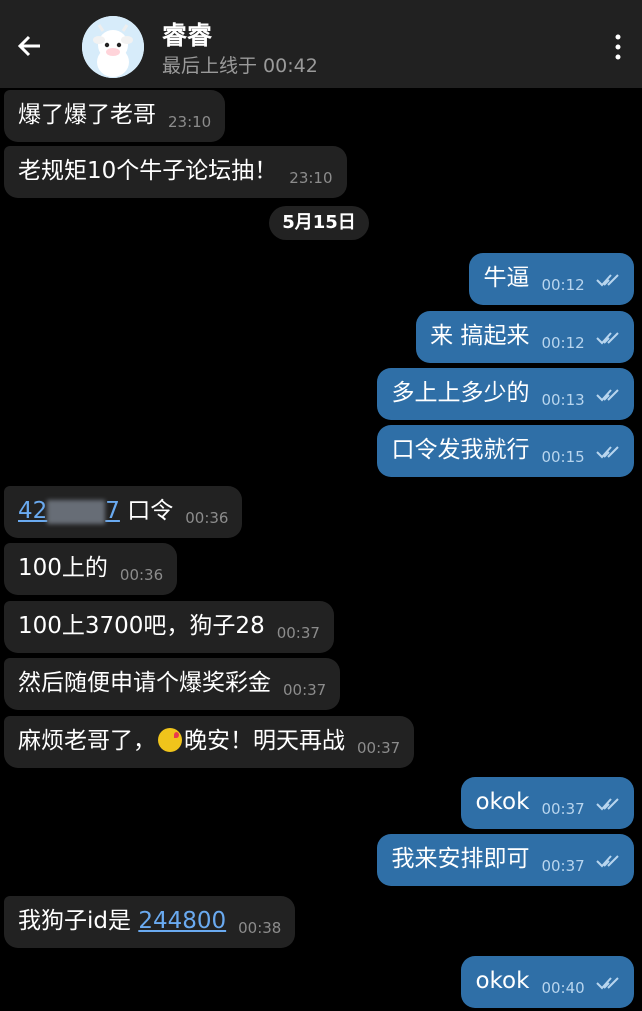 The height and width of the screenshot is (1011, 642). Describe the element at coordinates (563, 988) in the screenshot. I see `message-time: 00:40` at that location.